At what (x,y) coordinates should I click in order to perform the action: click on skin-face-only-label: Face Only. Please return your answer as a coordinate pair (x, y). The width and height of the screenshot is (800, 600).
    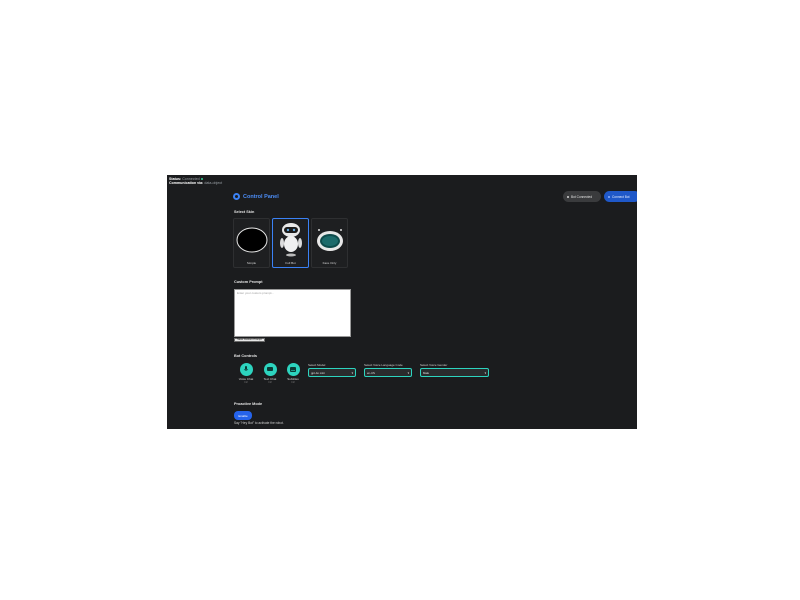
    Looking at the image, I should click on (329, 263).